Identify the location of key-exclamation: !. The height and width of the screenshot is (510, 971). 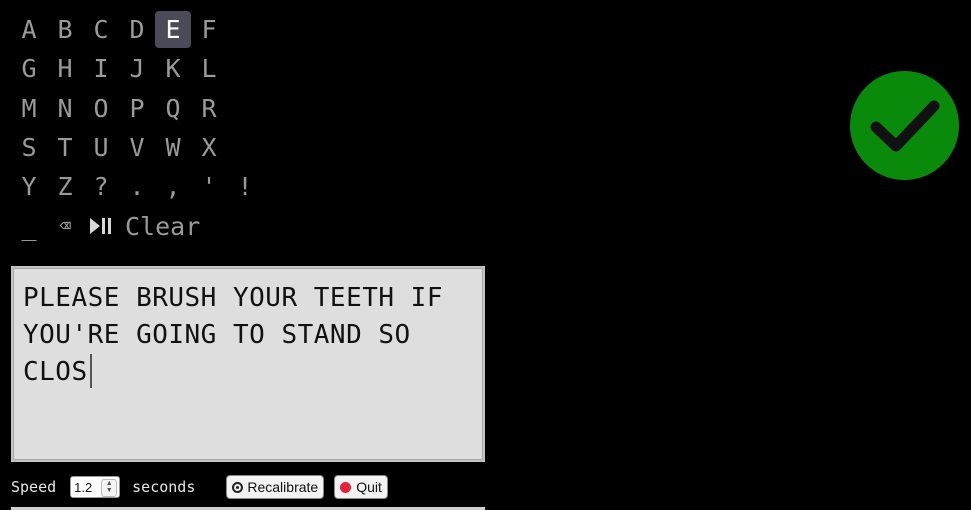
(245, 186).